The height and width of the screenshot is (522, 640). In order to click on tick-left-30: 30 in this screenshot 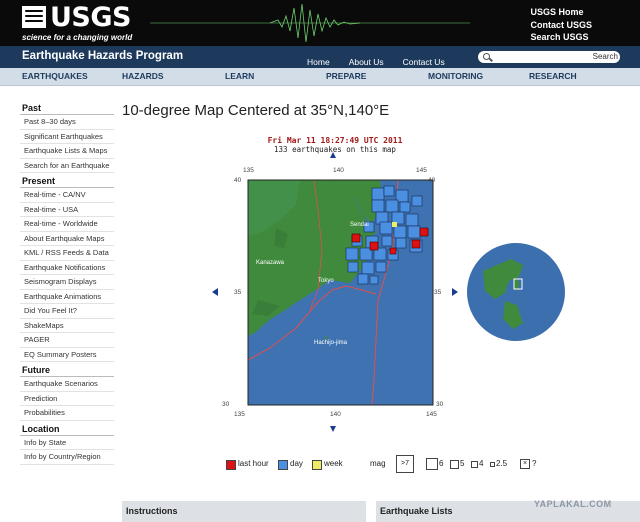, I will do `click(226, 404)`.